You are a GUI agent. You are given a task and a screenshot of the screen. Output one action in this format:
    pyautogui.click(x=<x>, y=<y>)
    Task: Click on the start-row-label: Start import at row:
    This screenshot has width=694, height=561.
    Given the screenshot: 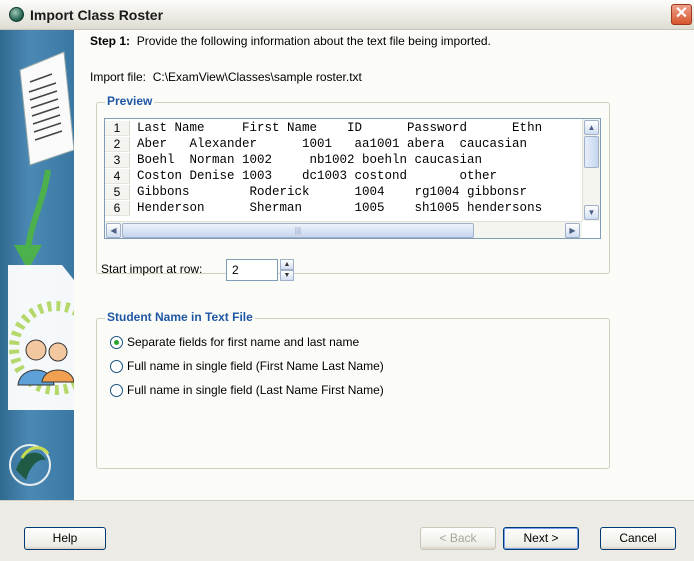 What is the action you would take?
    pyautogui.click(x=152, y=269)
    